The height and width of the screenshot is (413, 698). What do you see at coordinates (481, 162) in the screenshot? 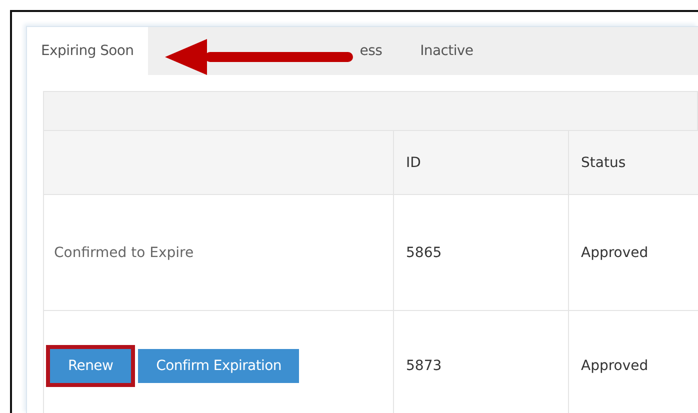
I see `column-header: ID` at bounding box center [481, 162].